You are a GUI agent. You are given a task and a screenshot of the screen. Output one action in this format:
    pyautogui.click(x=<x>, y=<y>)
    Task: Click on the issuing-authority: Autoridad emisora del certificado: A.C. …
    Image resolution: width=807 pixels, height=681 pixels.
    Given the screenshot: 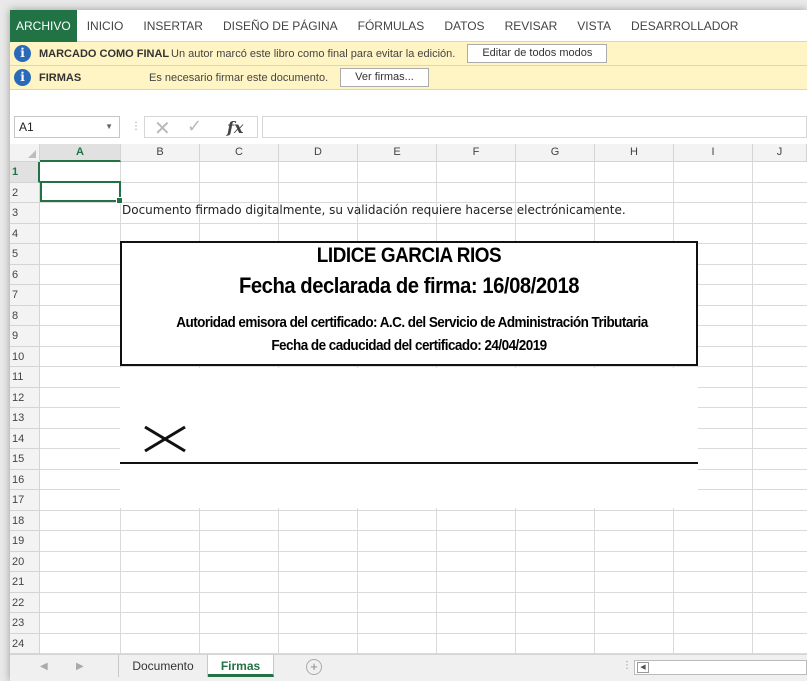 What is the action you would take?
    pyautogui.click(x=412, y=322)
    